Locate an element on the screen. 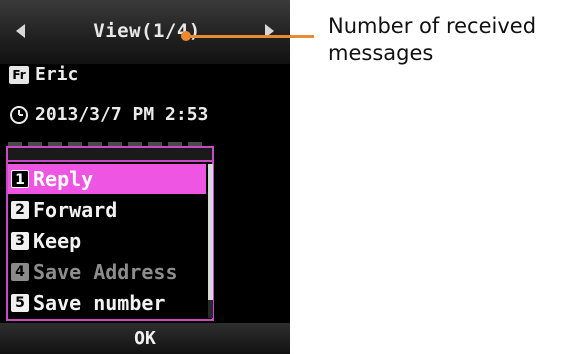  menu-item-keep: 3 Keep is located at coordinates (107, 241).